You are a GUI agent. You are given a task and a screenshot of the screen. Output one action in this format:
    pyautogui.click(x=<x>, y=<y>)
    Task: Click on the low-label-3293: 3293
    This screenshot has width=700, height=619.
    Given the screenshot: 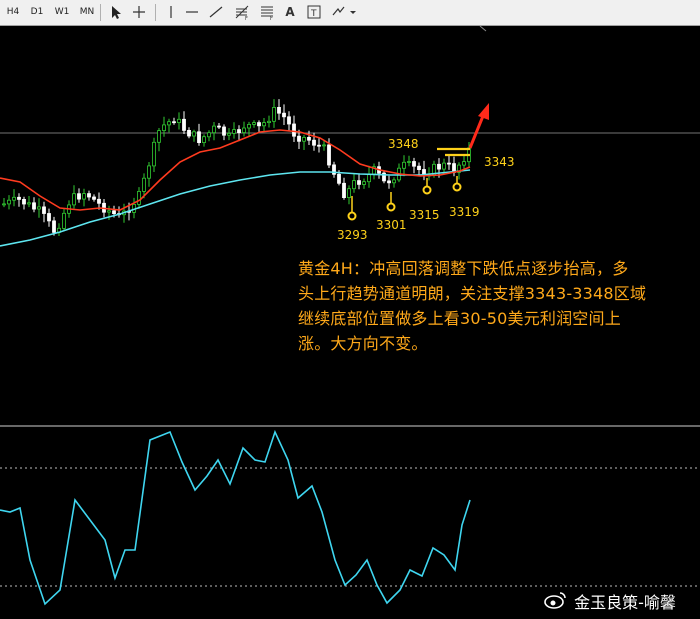 What is the action you would take?
    pyautogui.click(x=352, y=235)
    